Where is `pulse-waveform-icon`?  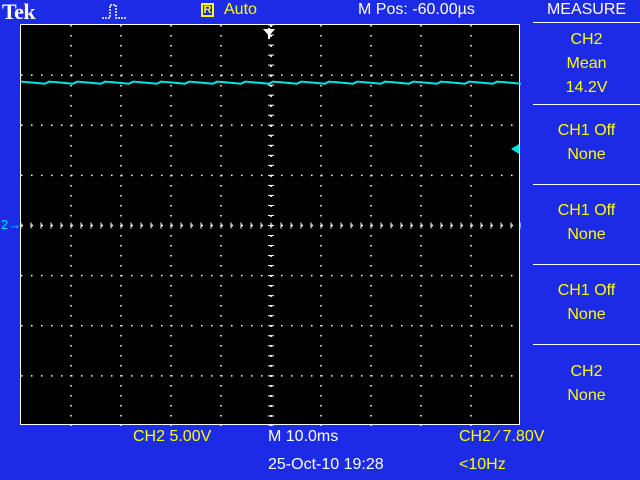
pulse-waveform-icon is located at coordinates (114, 11).